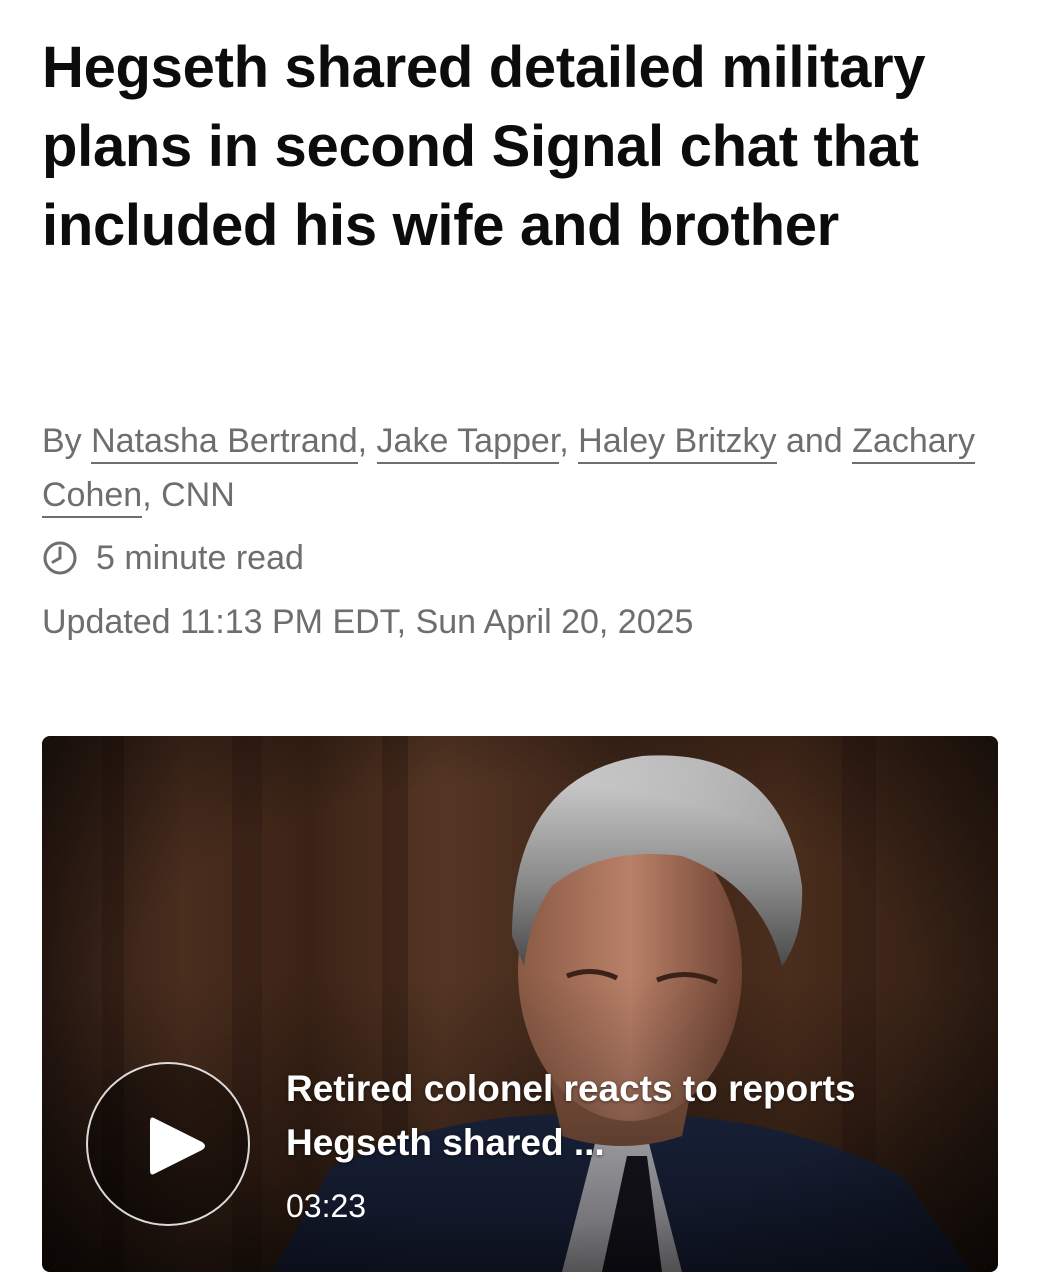  What do you see at coordinates (326, 1206) in the screenshot?
I see `video-duration: 03:23` at bounding box center [326, 1206].